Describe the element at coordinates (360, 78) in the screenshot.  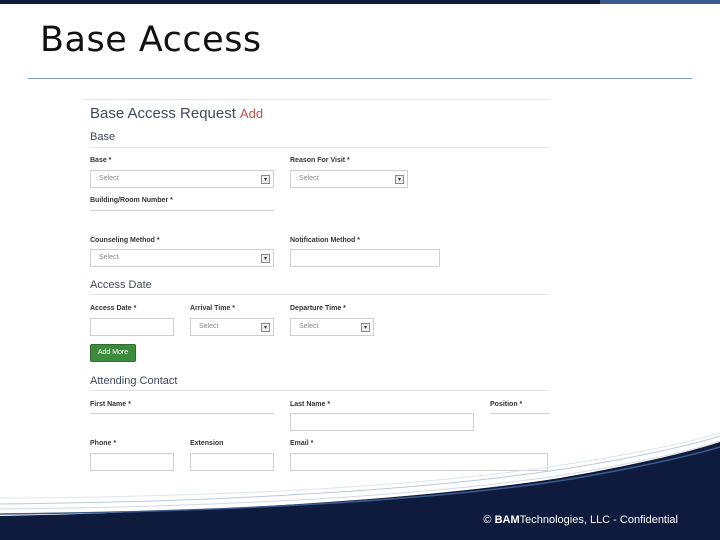
I see `title-divider` at that location.